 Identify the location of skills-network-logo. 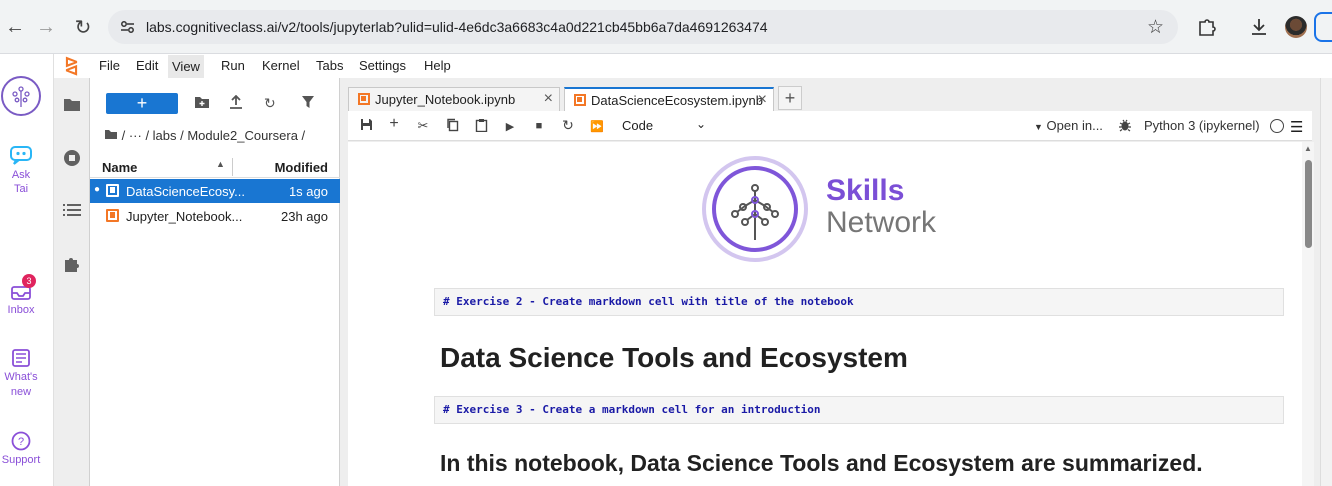
(755, 209).